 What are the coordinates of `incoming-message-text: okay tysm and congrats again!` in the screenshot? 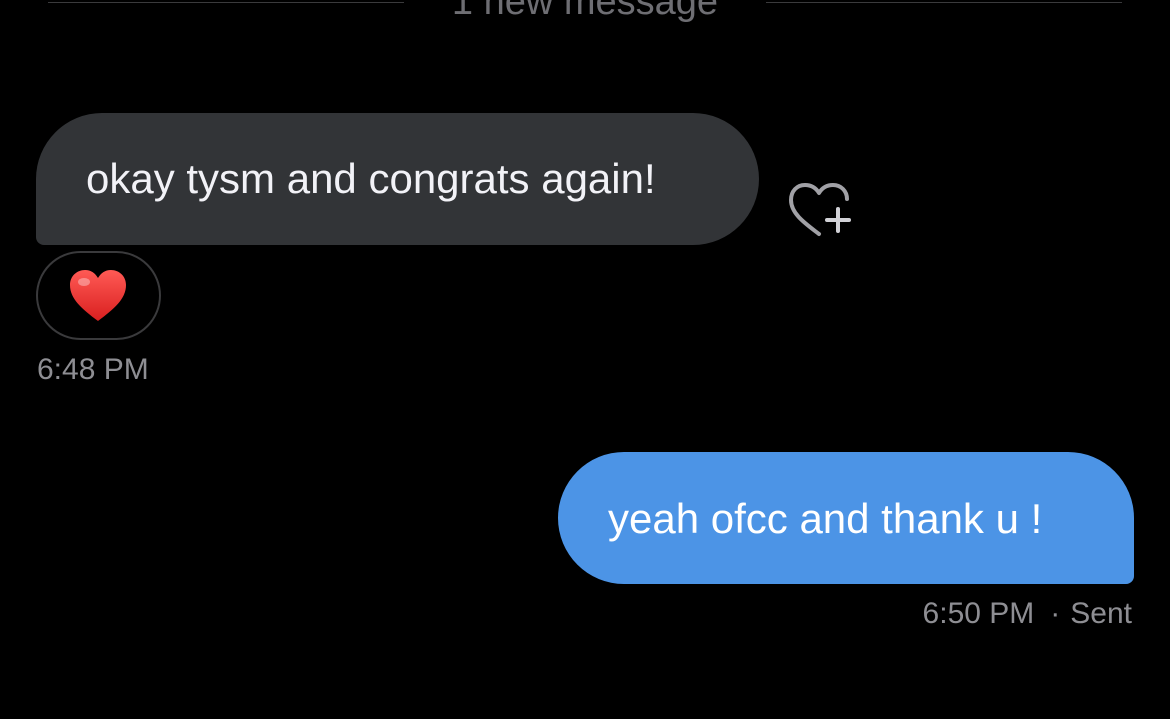 It's located at (371, 178).